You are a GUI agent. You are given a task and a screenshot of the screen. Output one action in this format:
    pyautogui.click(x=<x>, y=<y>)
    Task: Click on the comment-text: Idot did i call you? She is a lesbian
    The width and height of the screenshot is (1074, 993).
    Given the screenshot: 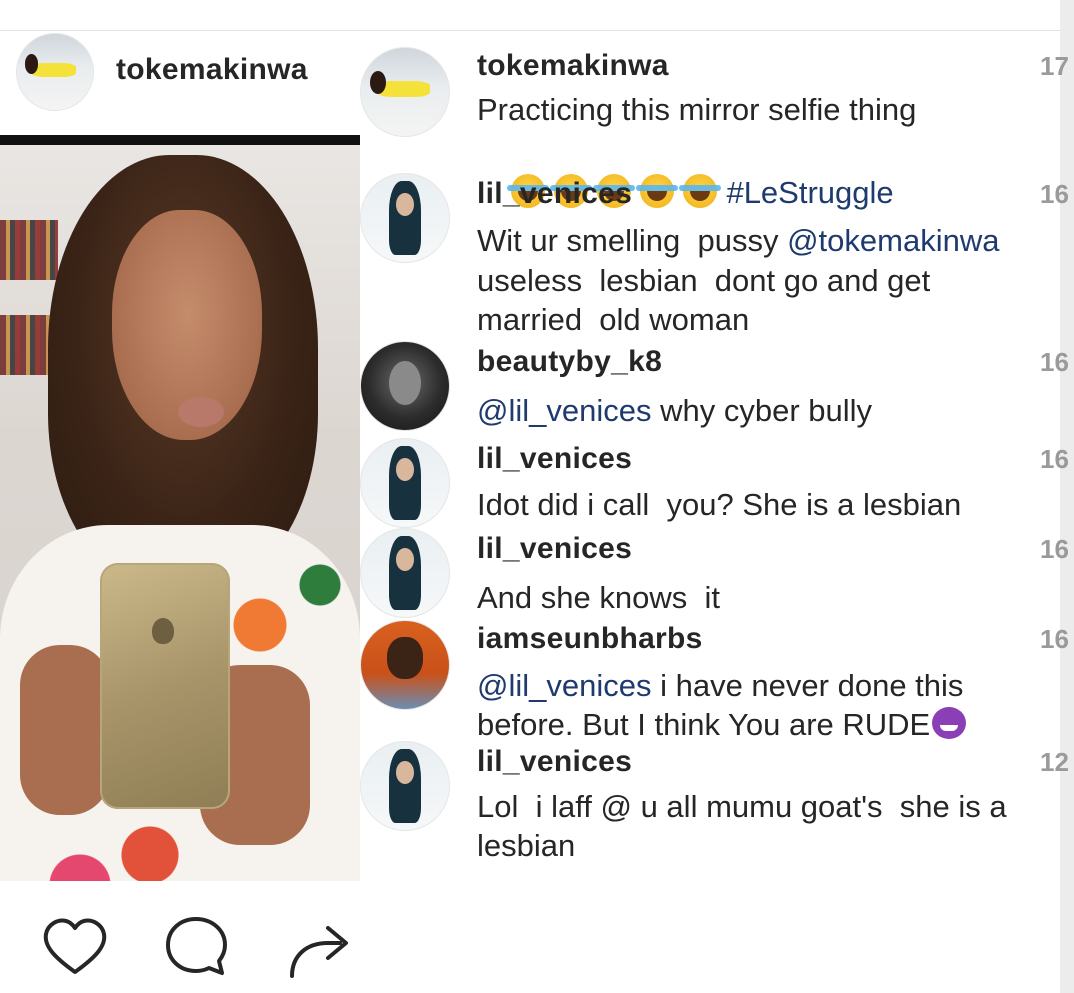 What is the action you would take?
    pyautogui.click(x=719, y=504)
    